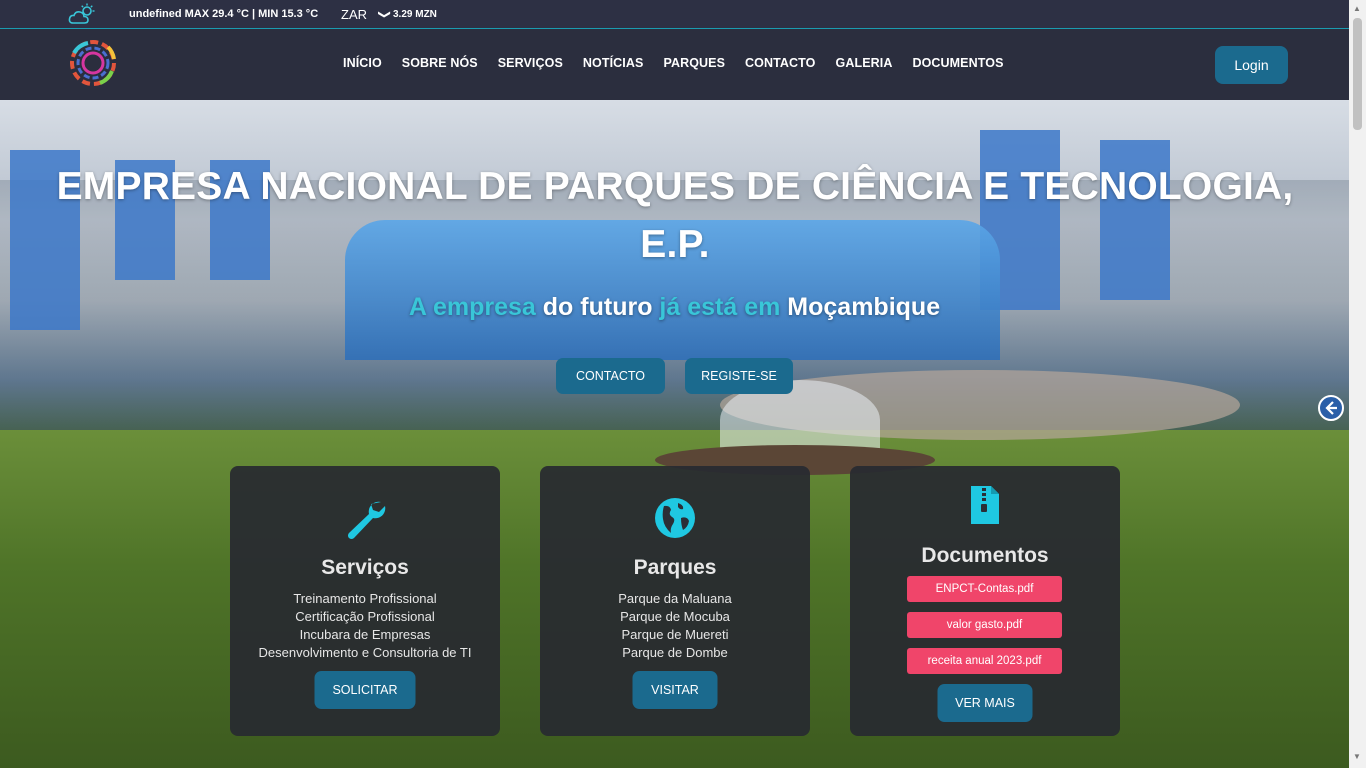 The width and height of the screenshot is (1366, 768). I want to click on company-logo, so click(93, 63).